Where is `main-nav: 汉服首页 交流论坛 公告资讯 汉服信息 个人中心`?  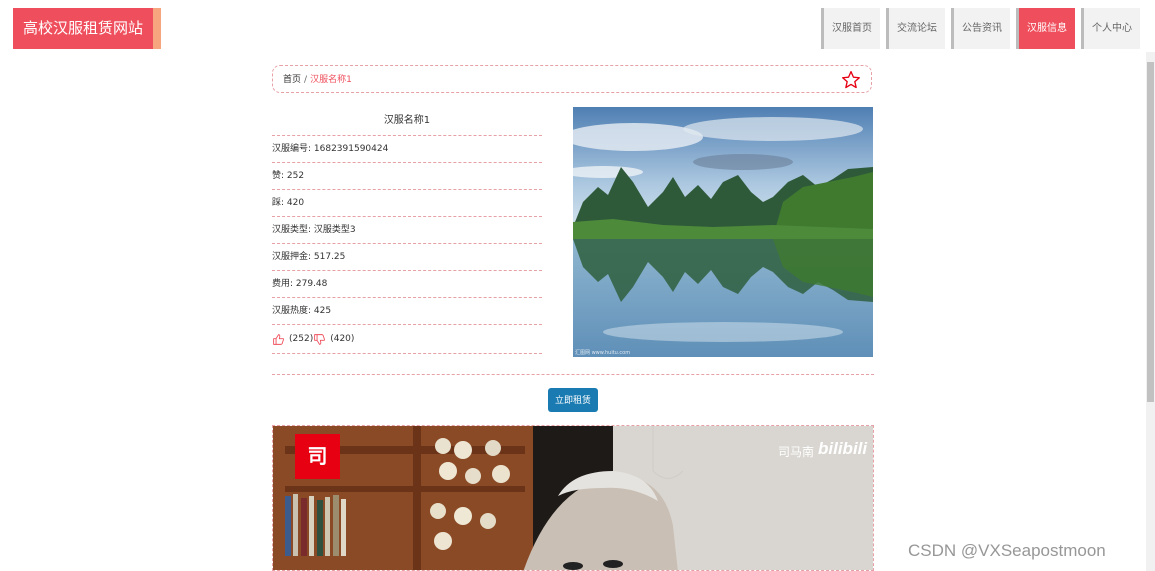
main-nav: 汉服首页 交流论坛 公告资讯 汉服信息 个人中心 is located at coordinates (980, 28).